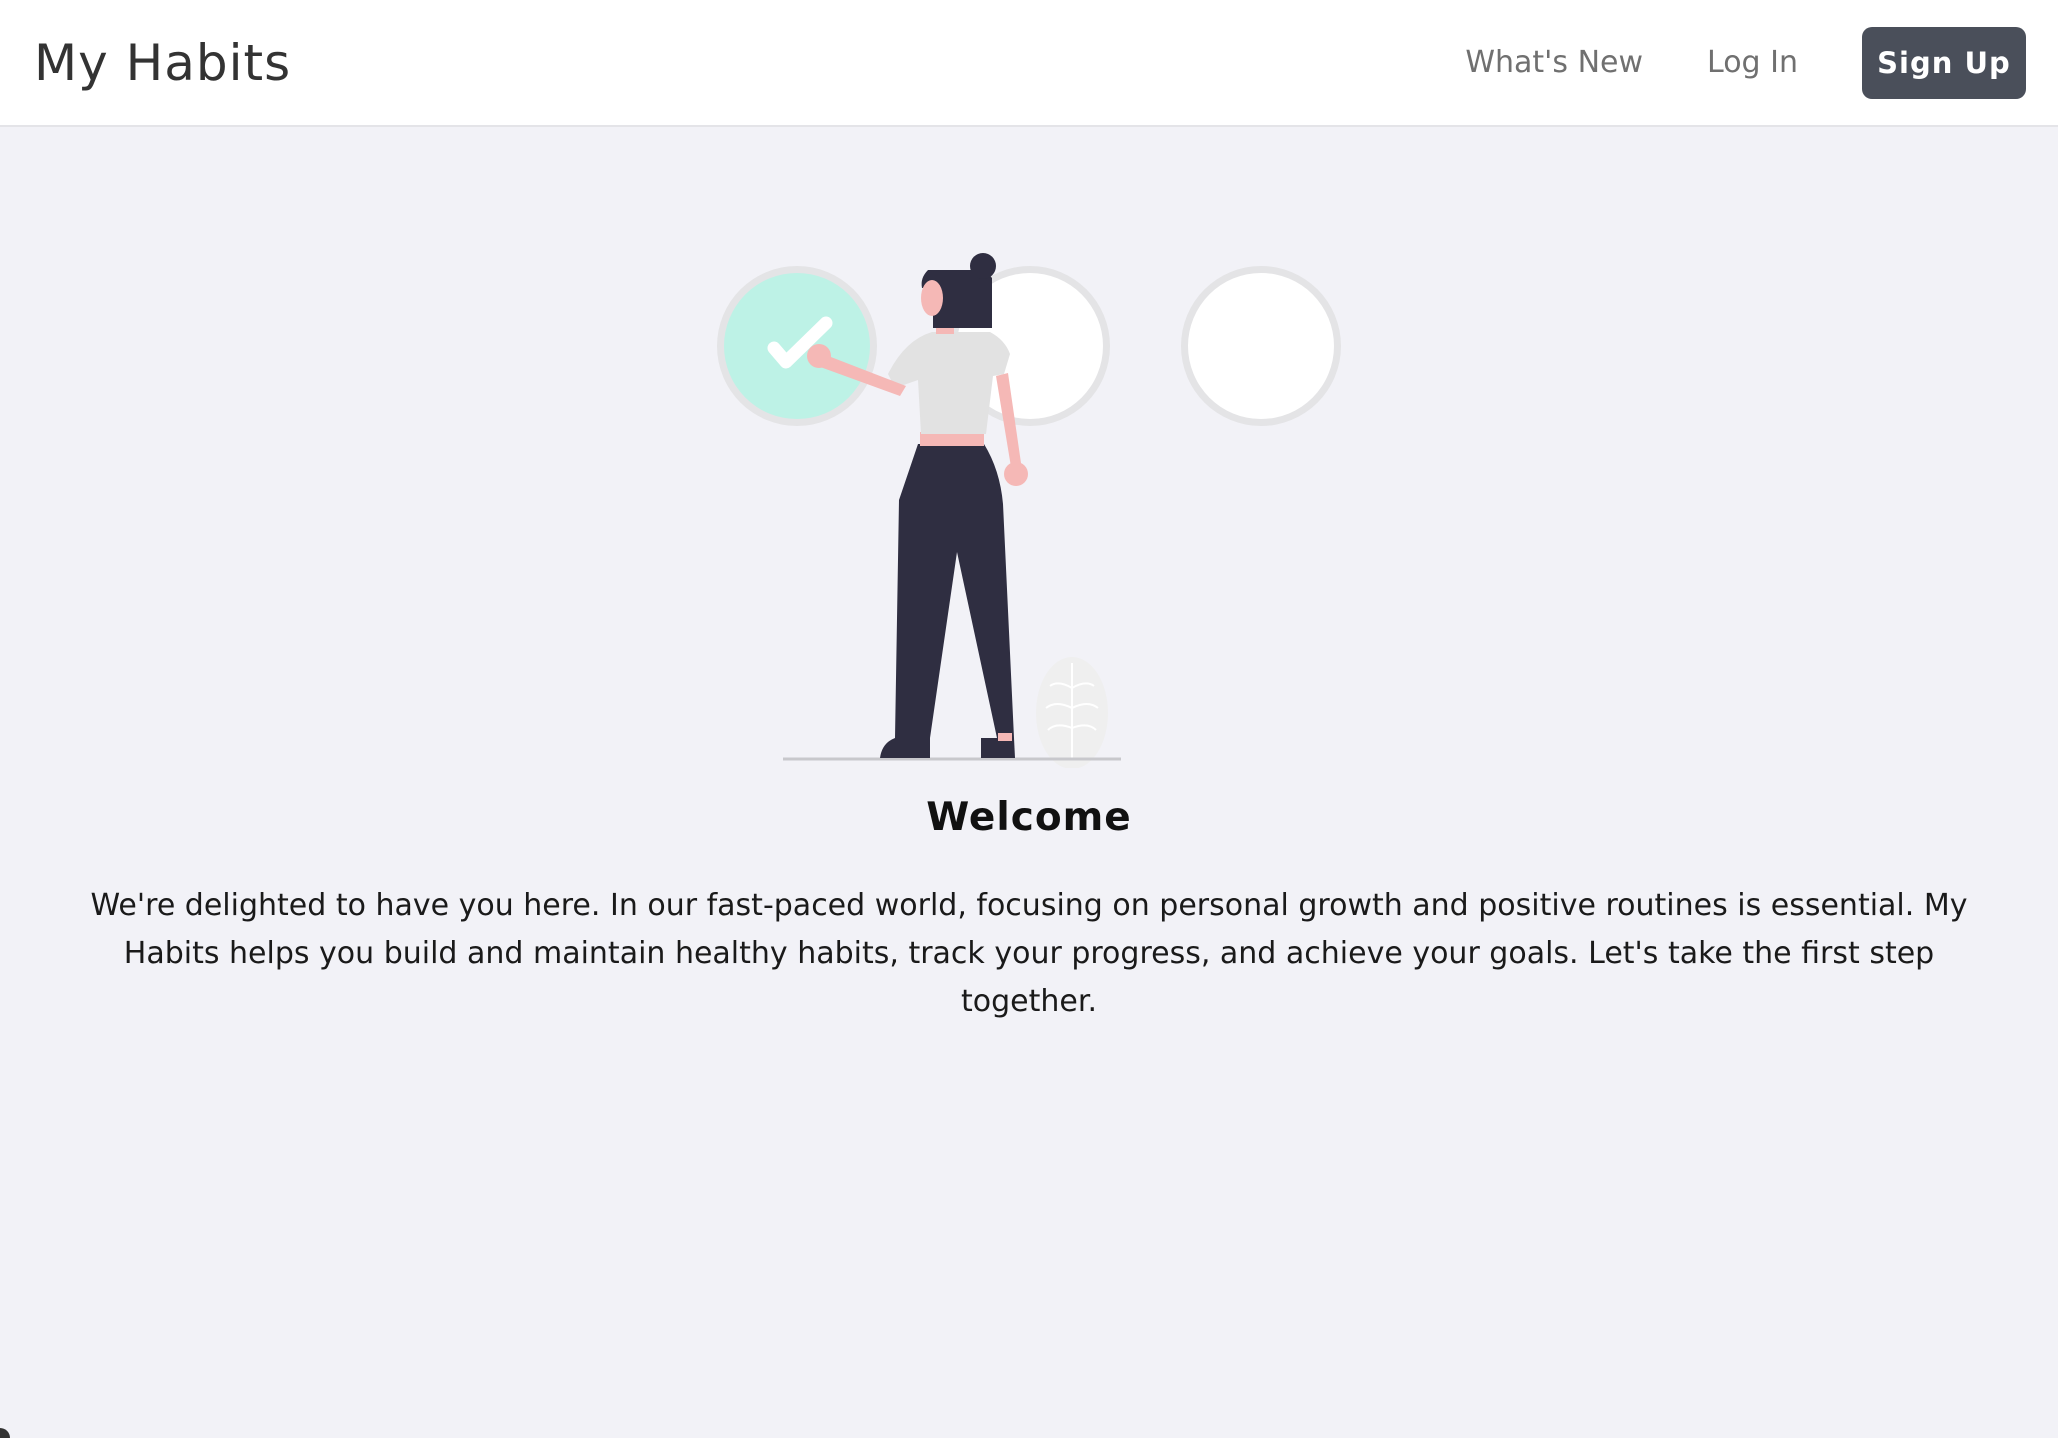  I want to click on brand-logo-text: My Habits, so click(162, 63).